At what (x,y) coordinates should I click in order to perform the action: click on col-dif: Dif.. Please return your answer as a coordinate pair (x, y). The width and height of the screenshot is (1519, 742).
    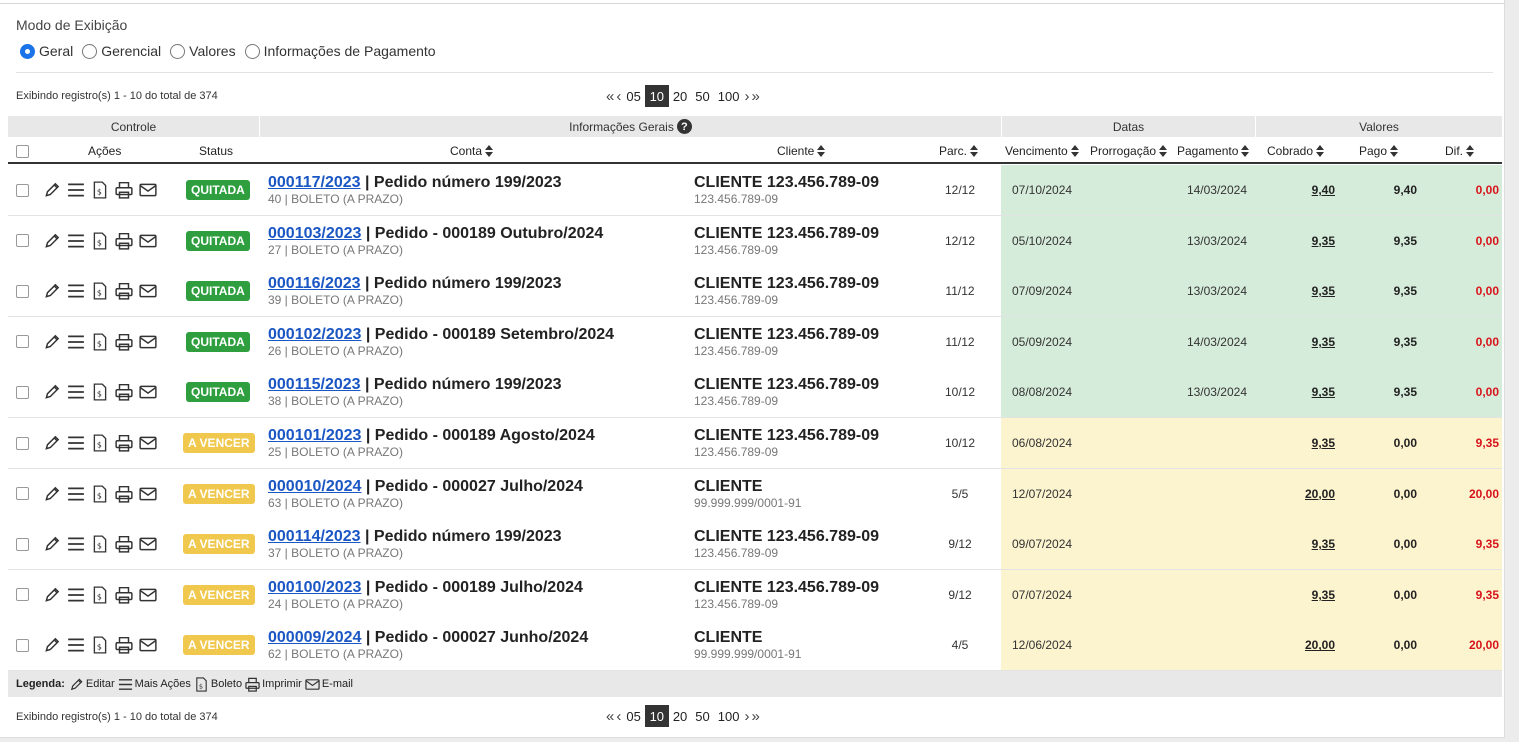
    Looking at the image, I should click on (1460, 151).